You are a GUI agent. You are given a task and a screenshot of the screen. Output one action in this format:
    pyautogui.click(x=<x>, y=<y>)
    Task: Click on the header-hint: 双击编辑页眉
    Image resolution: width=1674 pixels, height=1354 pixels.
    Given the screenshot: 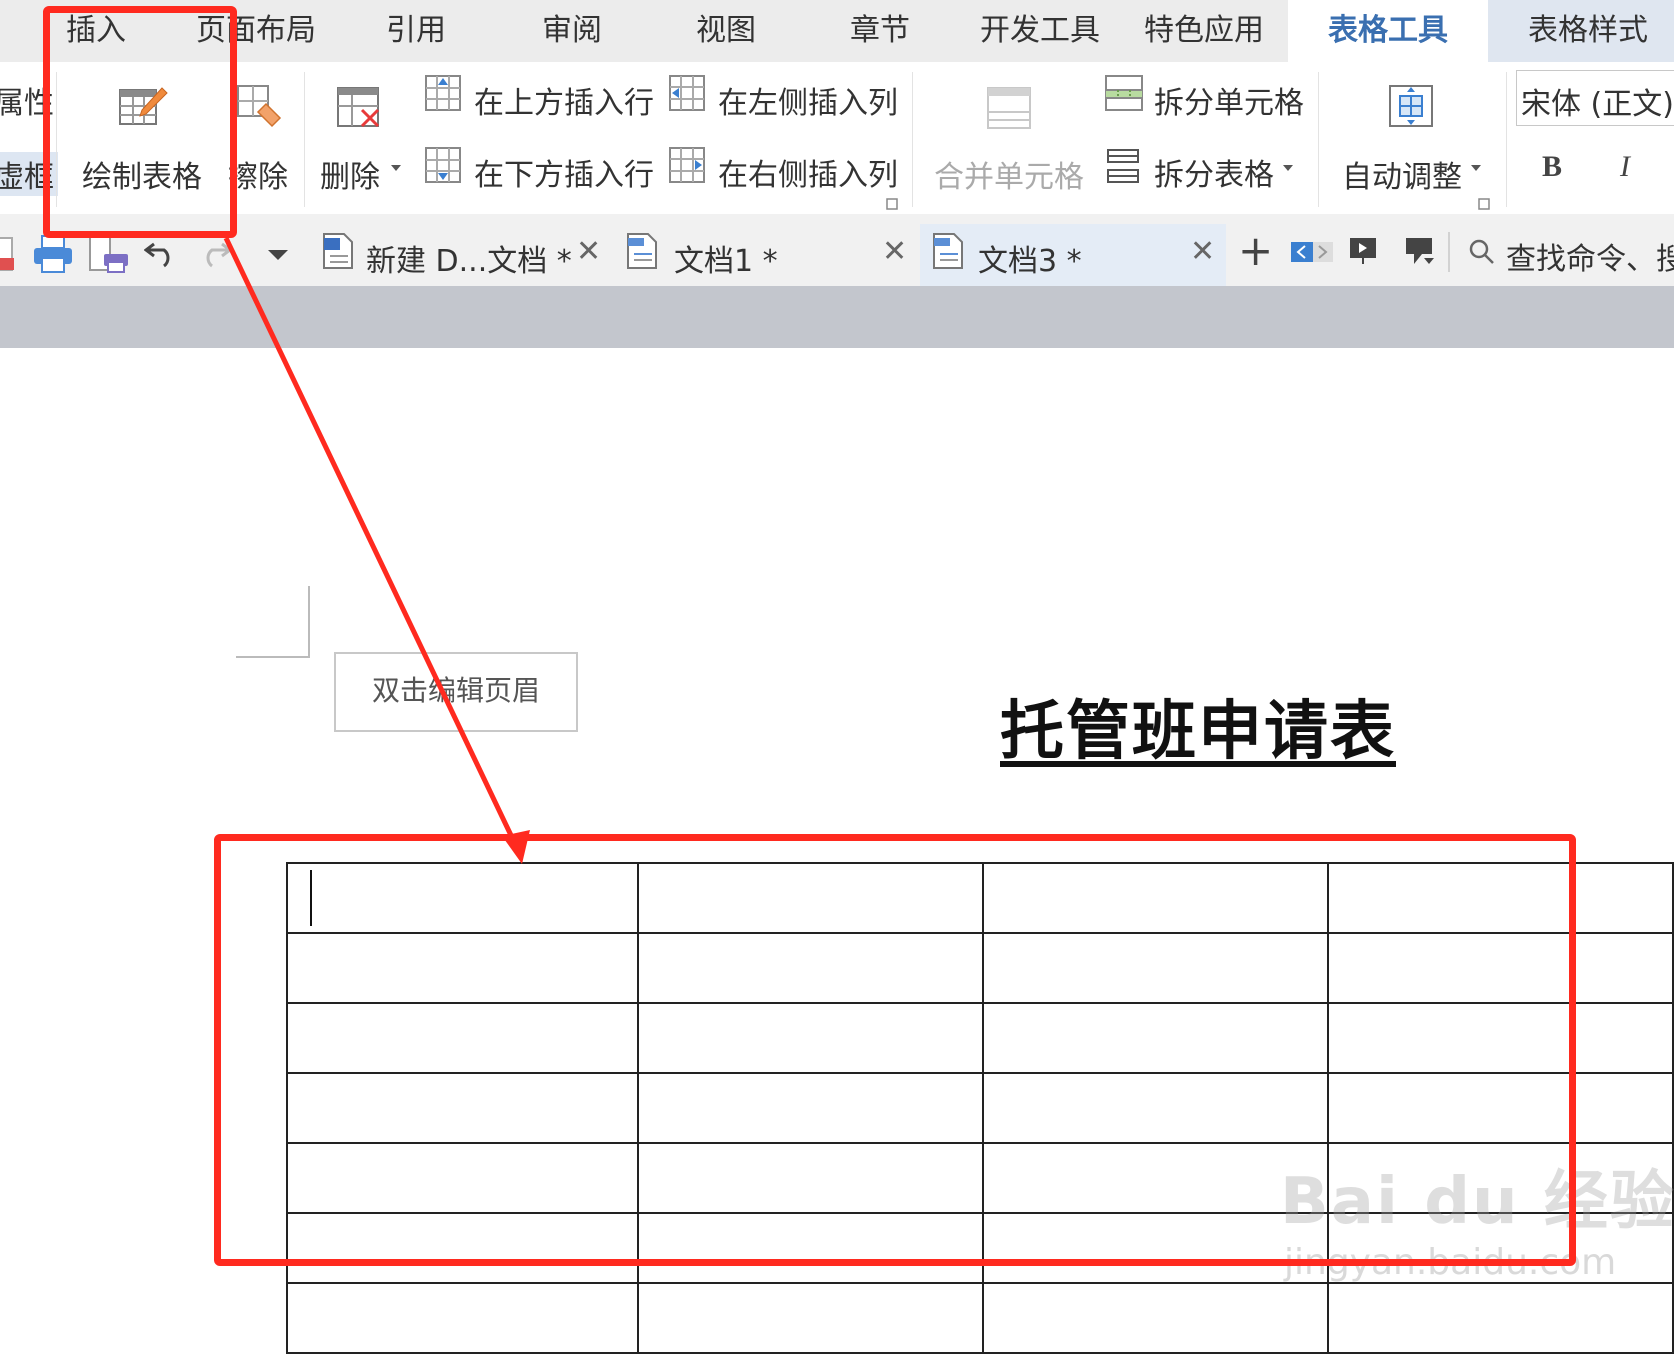 What is the action you would take?
    pyautogui.click(x=456, y=692)
    